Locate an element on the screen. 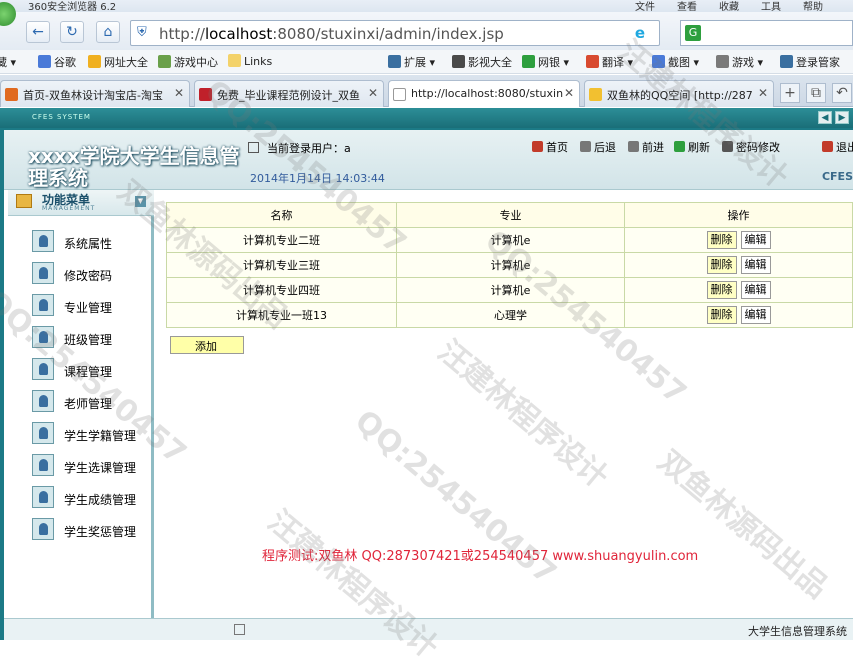 This screenshot has height=666, width=853. add-button: 添加 is located at coordinates (207, 345).